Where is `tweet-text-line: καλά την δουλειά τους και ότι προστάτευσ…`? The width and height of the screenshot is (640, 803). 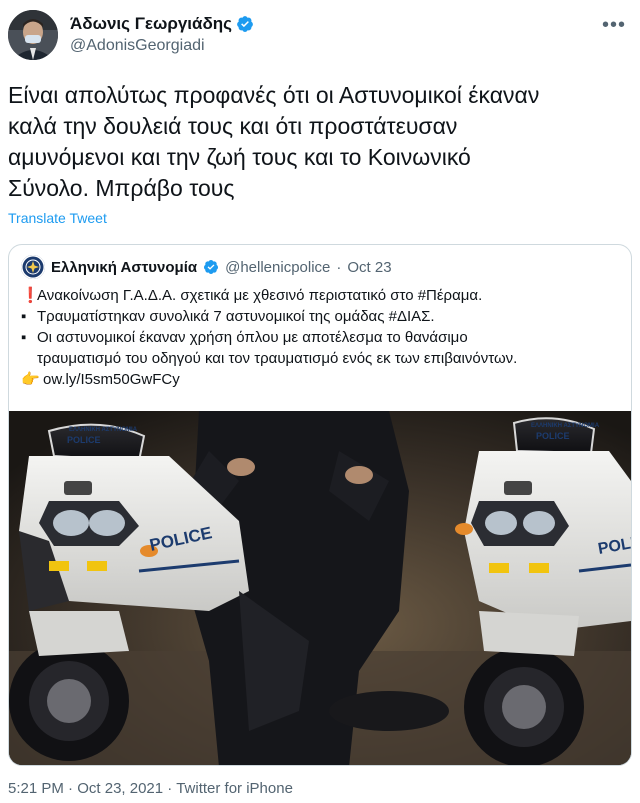
tweet-text-line: καλά την δουλειά τους και ότι προστάτευσ… is located at coordinates (233, 126).